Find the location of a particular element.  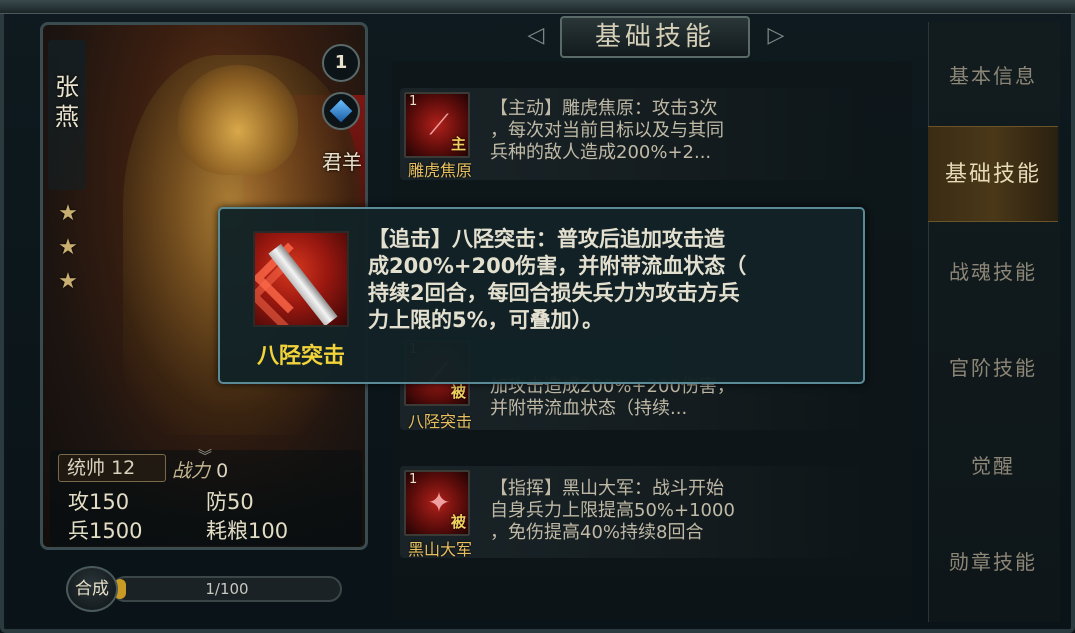

food-stat: 耗粮100 is located at coordinates (247, 530).